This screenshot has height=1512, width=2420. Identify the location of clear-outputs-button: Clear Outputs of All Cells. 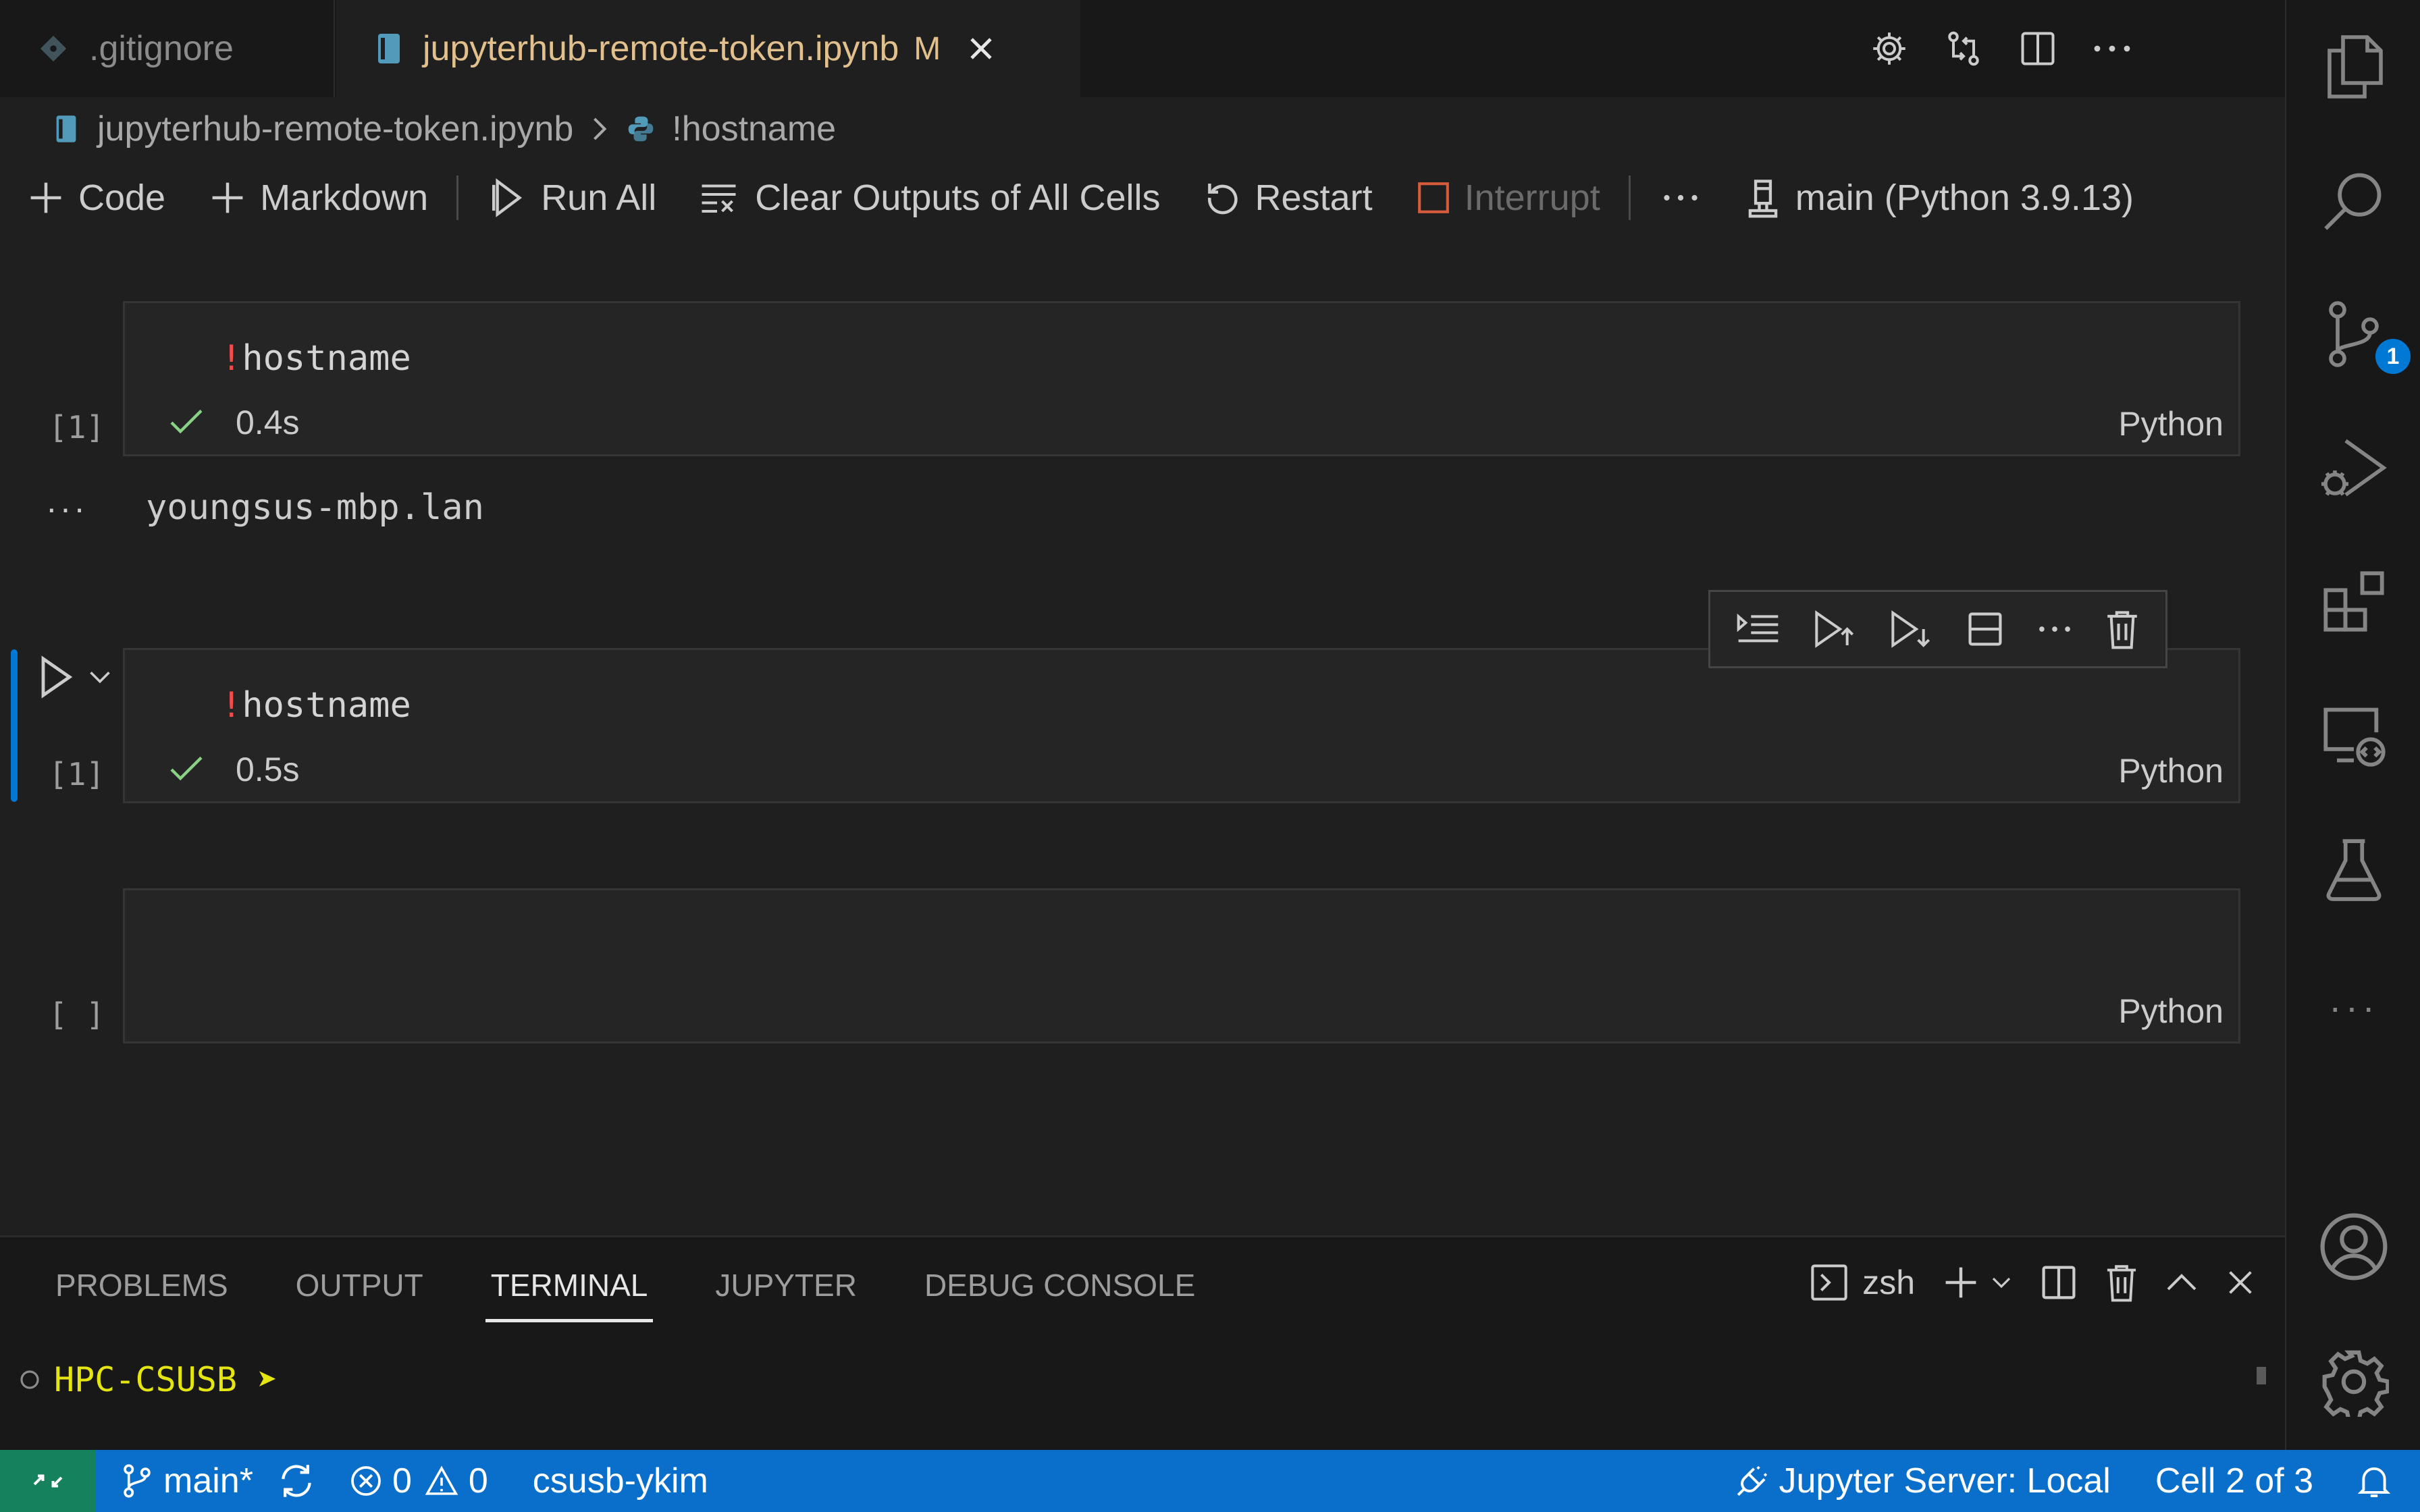
(930, 198).